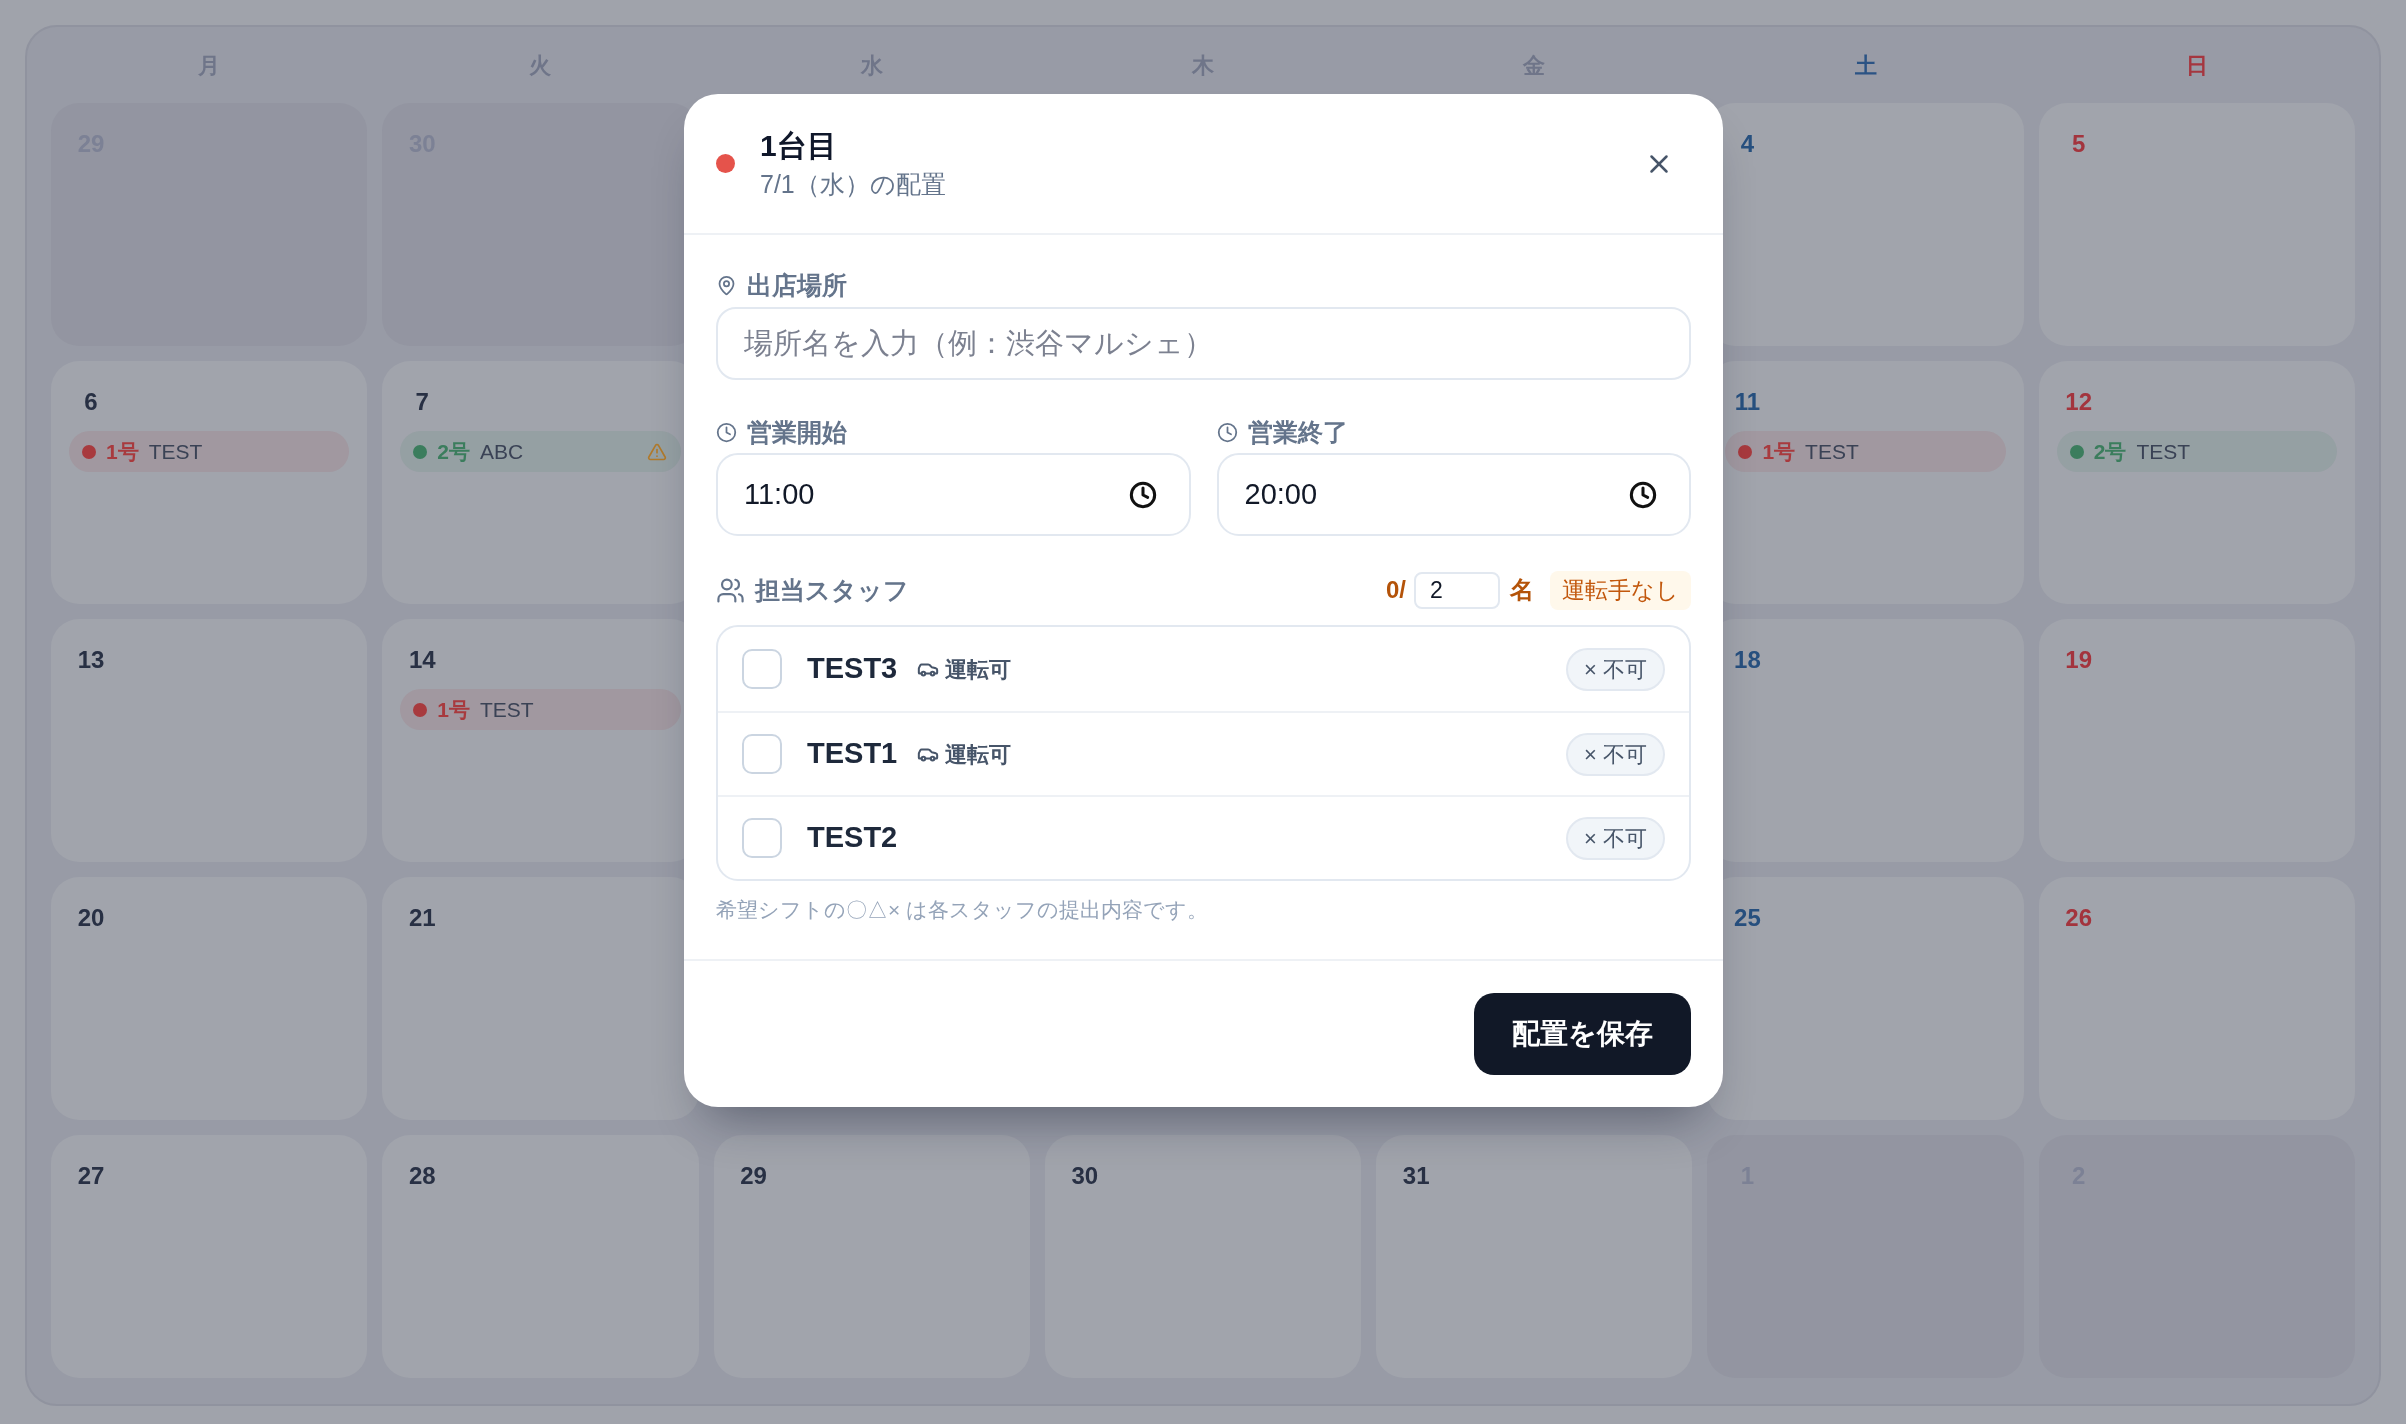 The image size is (2406, 1424). I want to click on day-cell: 28, so click(540, 1256).